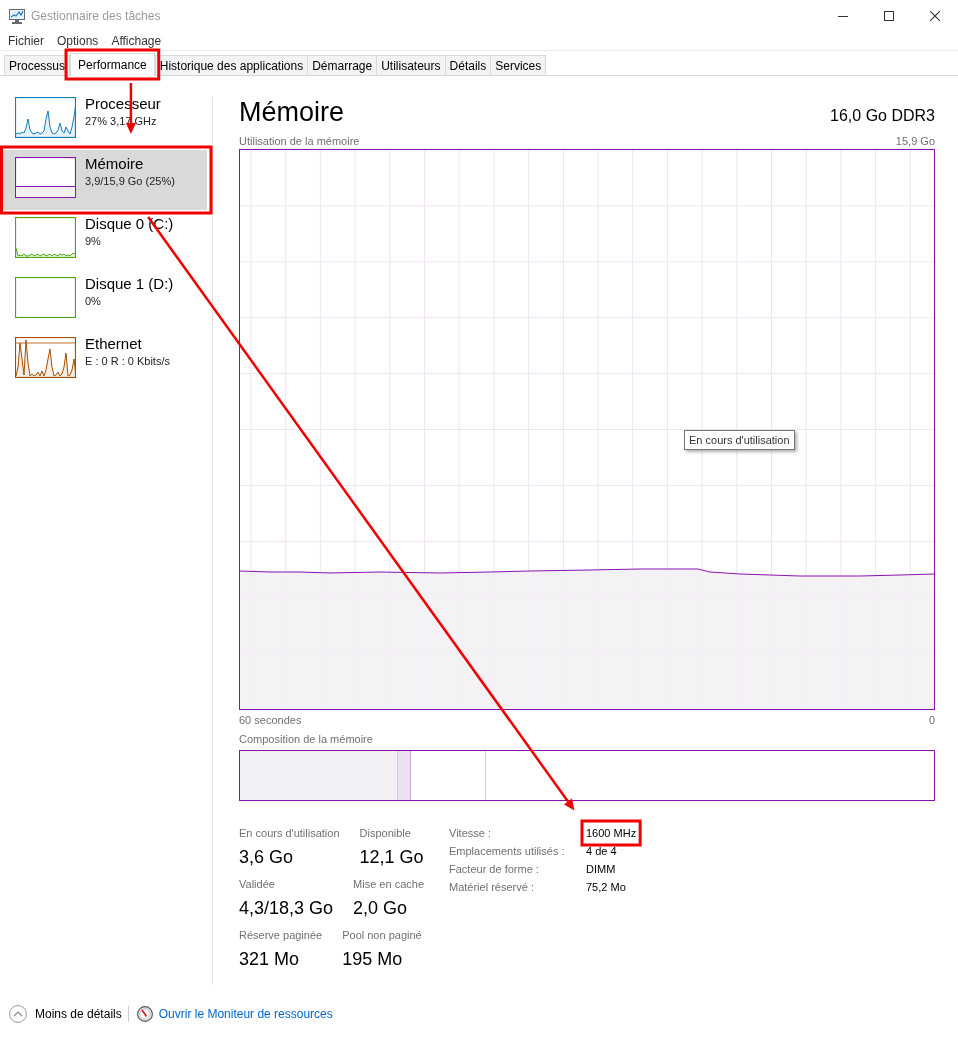 This screenshot has height=1039, width=958. What do you see at coordinates (935, 16) in the screenshot?
I see `close-icon` at bounding box center [935, 16].